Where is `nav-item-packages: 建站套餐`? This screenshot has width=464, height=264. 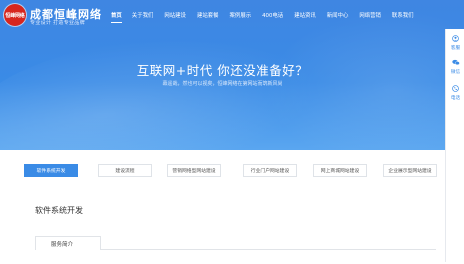 nav-item-packages: 建站套餐 is located at coordinates (208, 16).